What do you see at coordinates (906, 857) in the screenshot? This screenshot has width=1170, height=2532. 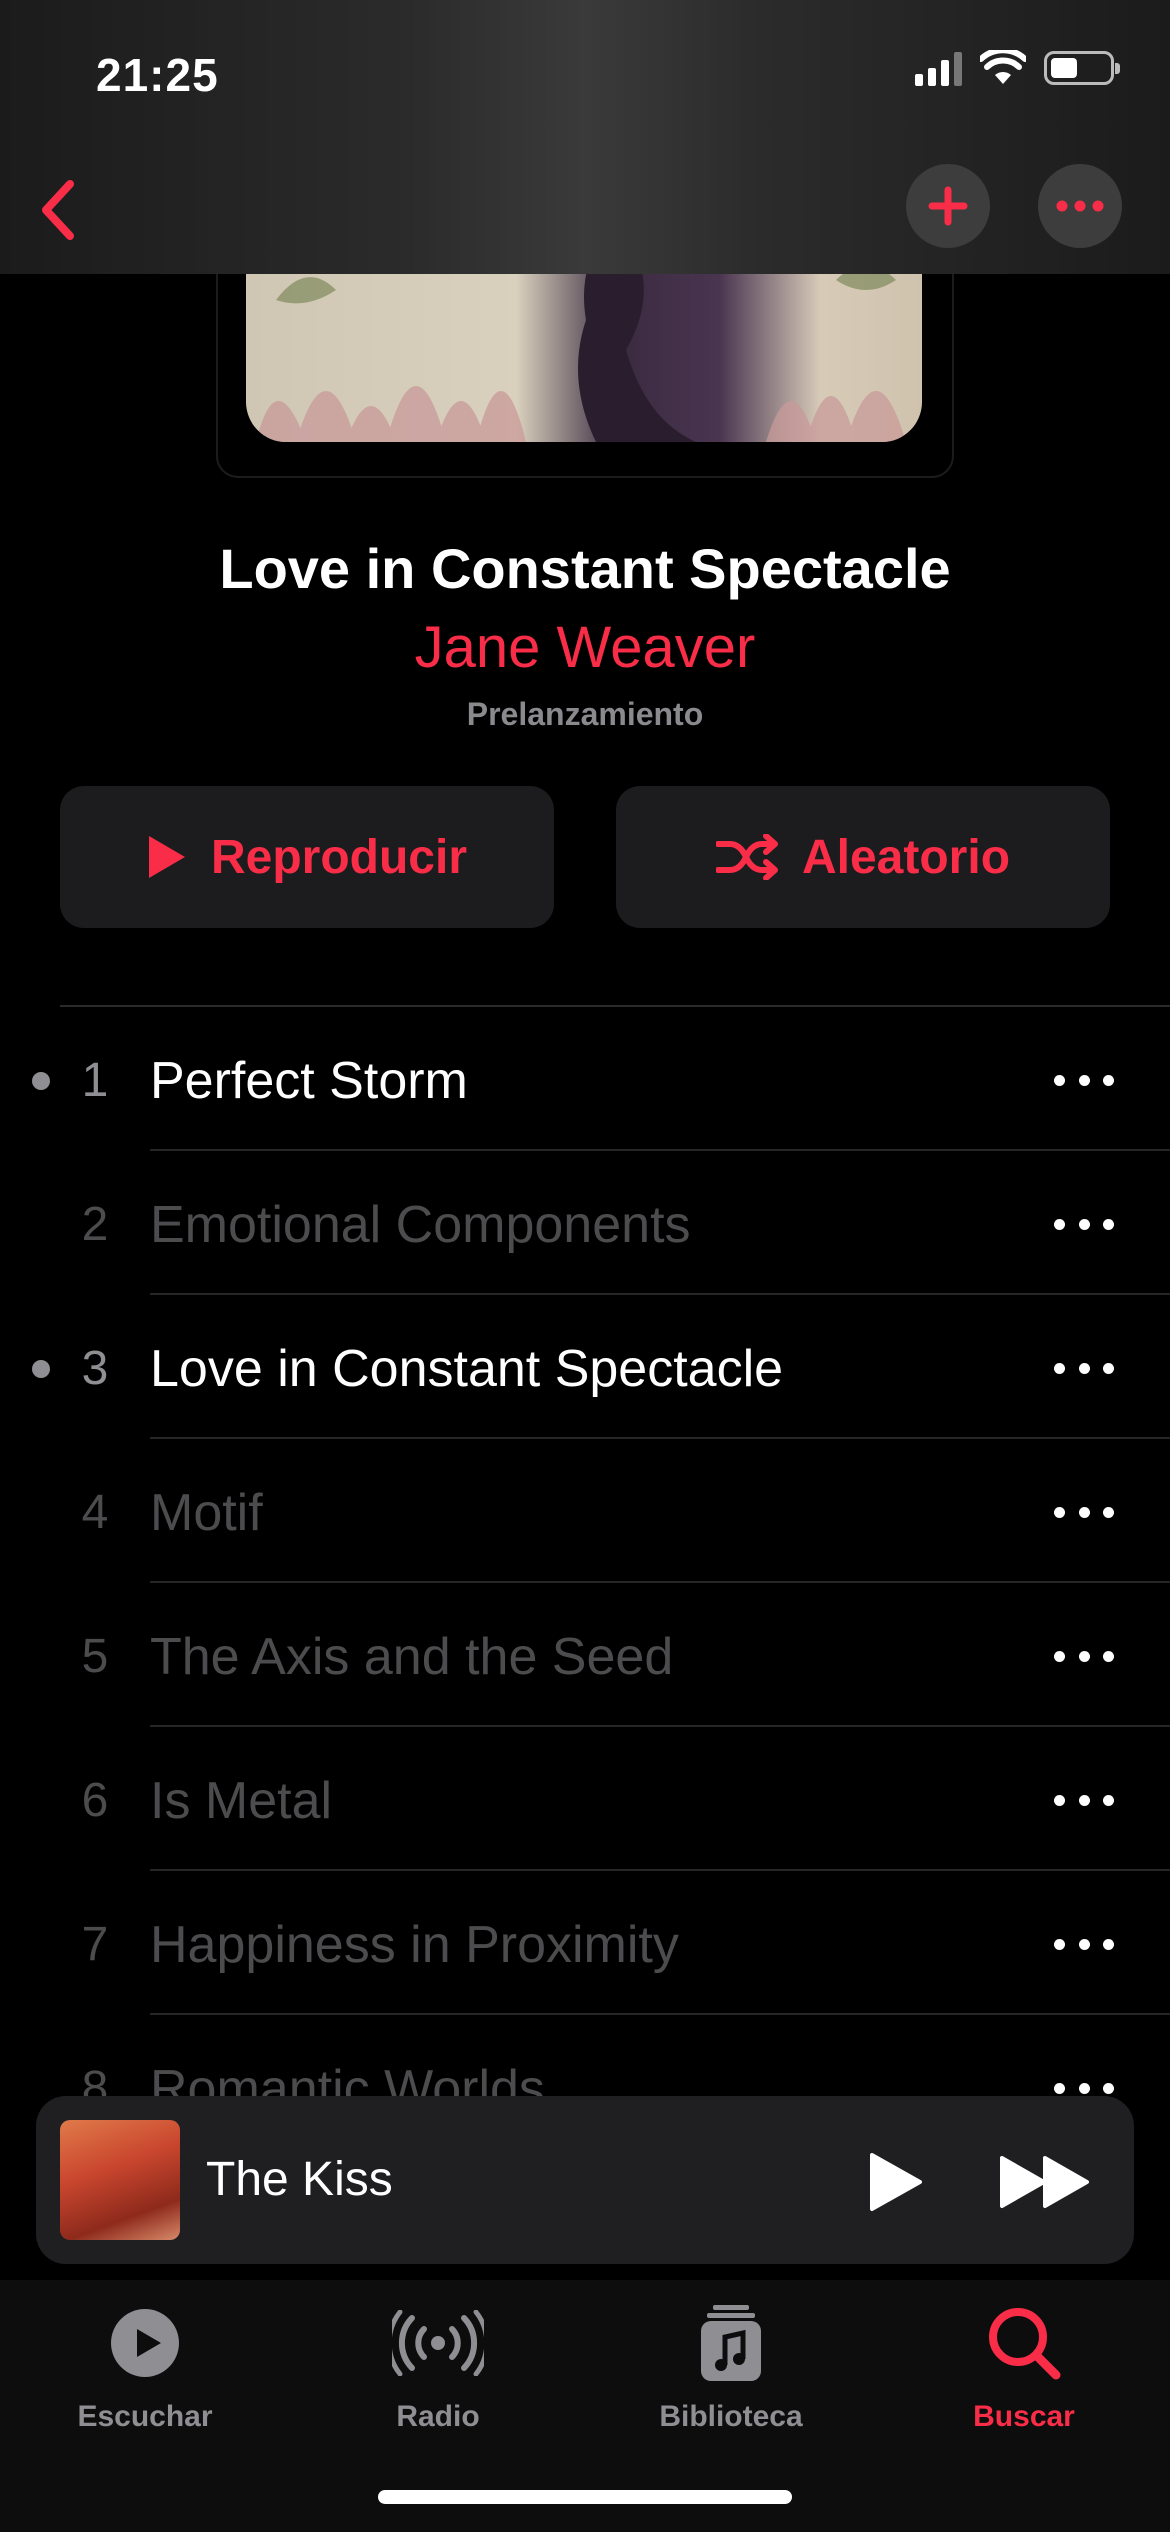 I see `shuffle-button-label: Aleatorio` at bounding box center [906, 857].